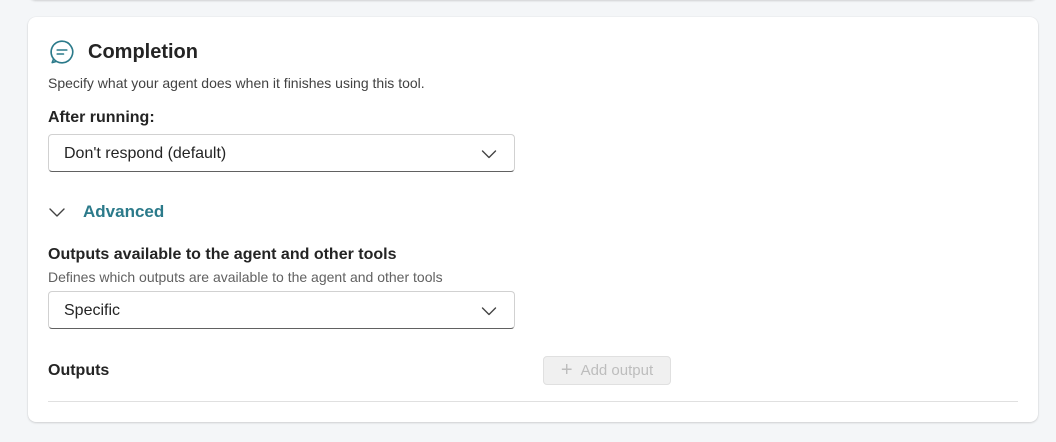 The width and height of the screenshot is (1056, 442). I want to click on advanced-toggle: Advanced, so click(106, 212).